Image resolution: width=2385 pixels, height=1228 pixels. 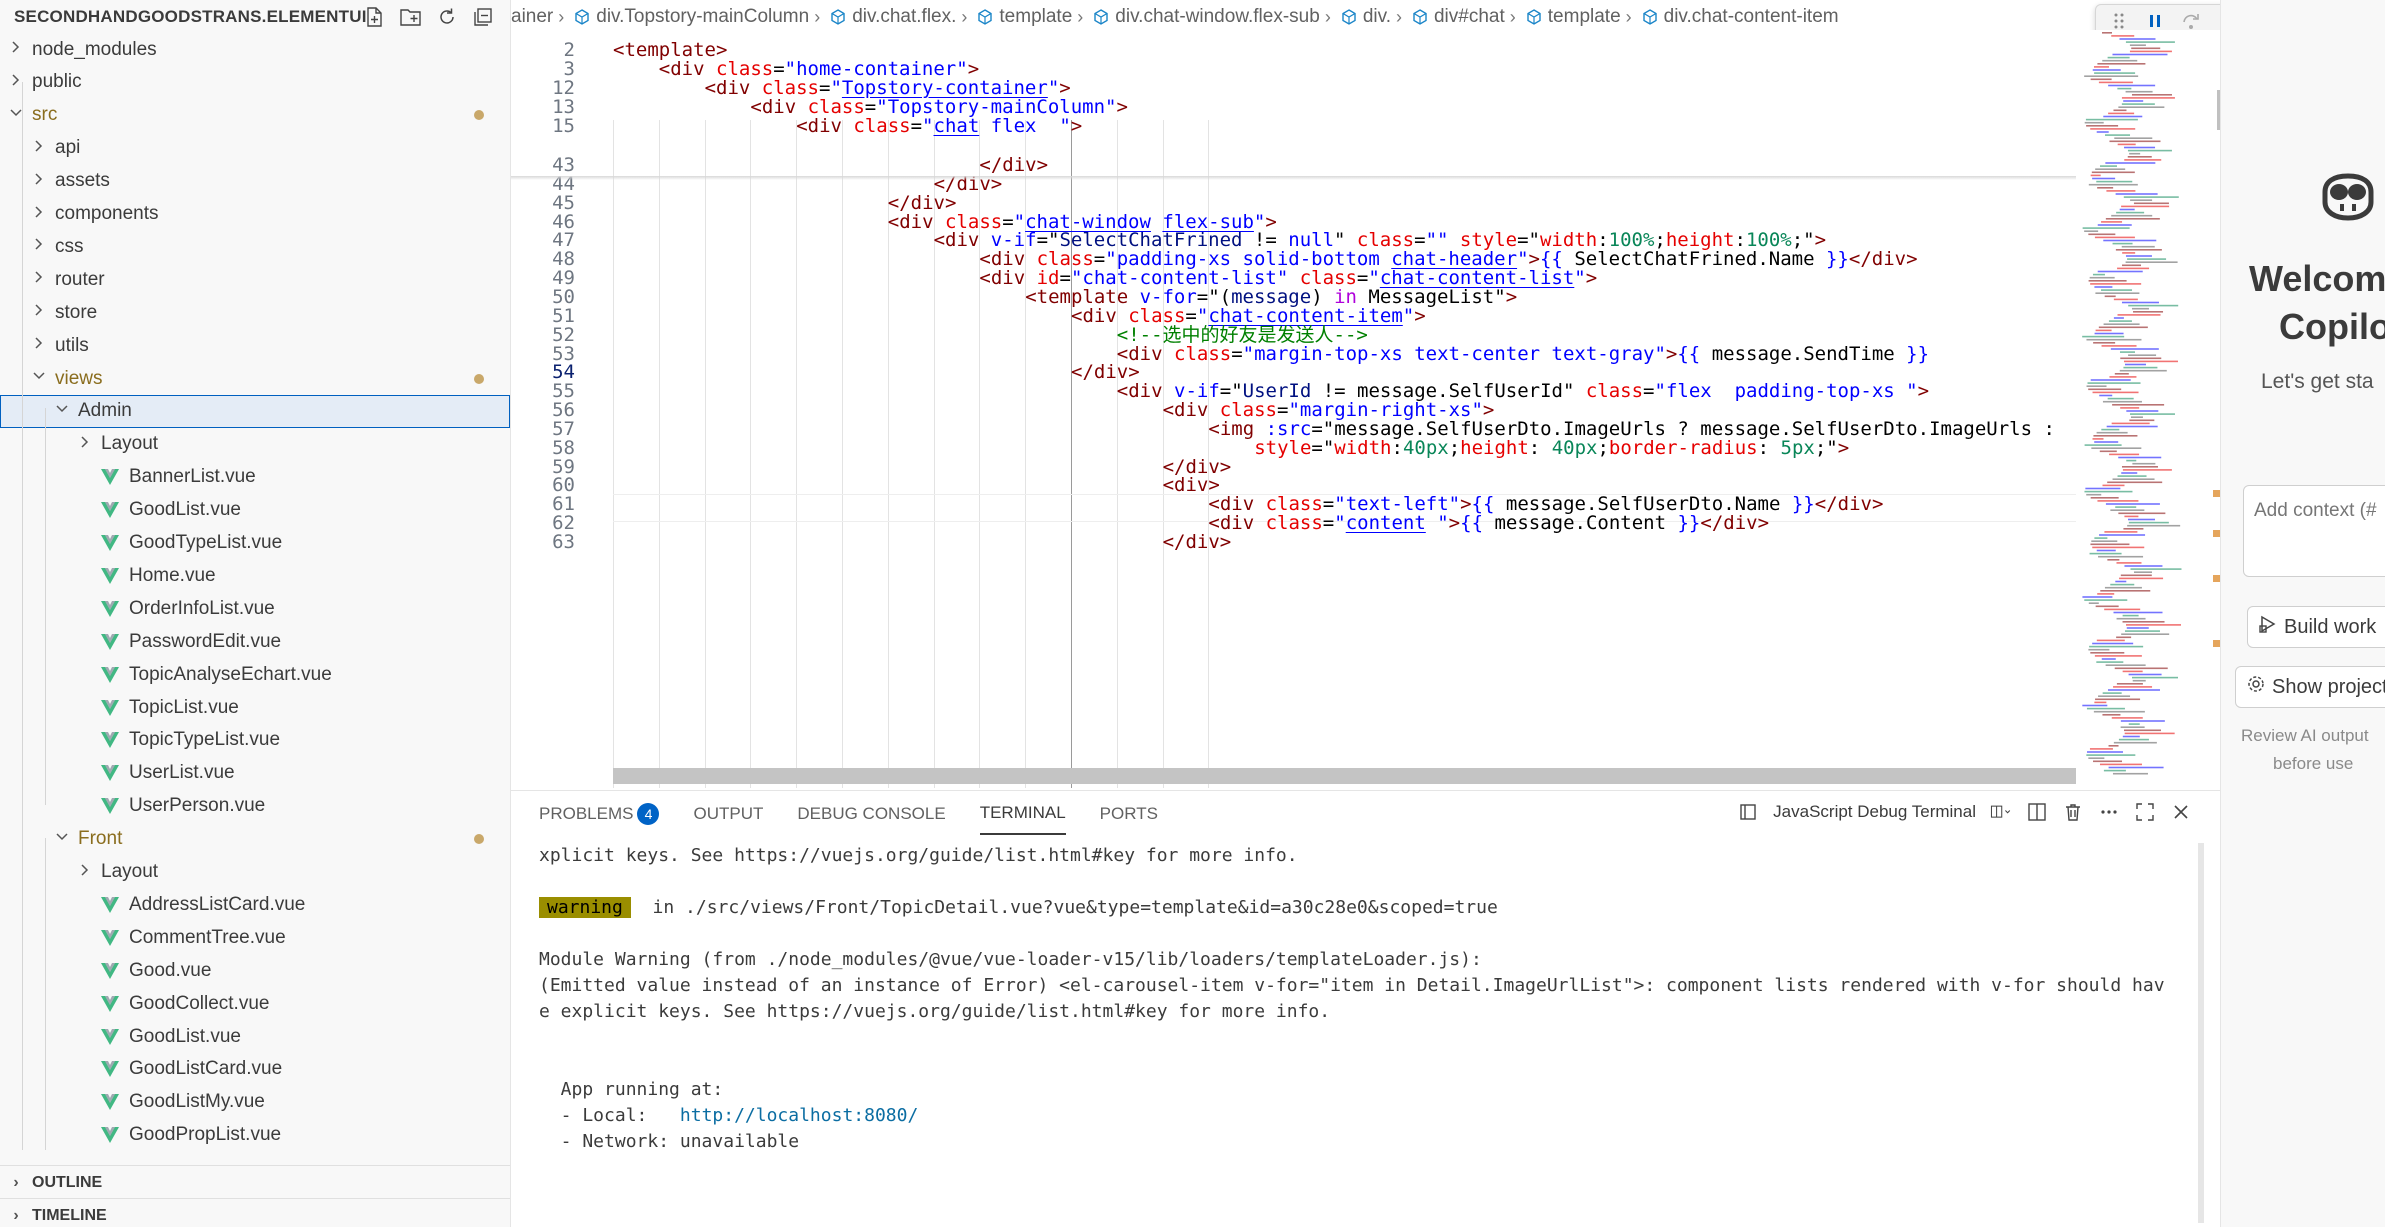 What do you see at coordinates (375, 17) in the screenshot?
I see `new-file-icon` at bounding box center [375, 17].